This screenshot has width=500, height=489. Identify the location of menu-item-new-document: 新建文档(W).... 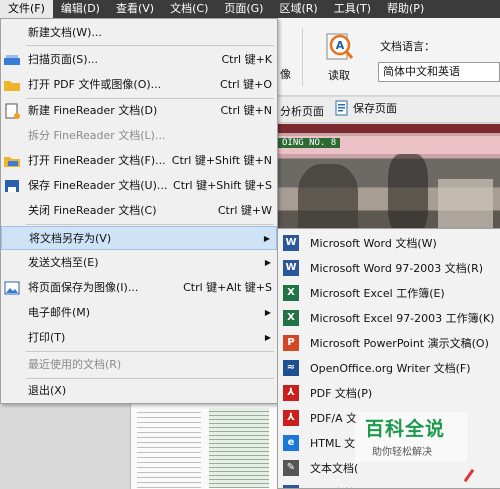
(139, 33).